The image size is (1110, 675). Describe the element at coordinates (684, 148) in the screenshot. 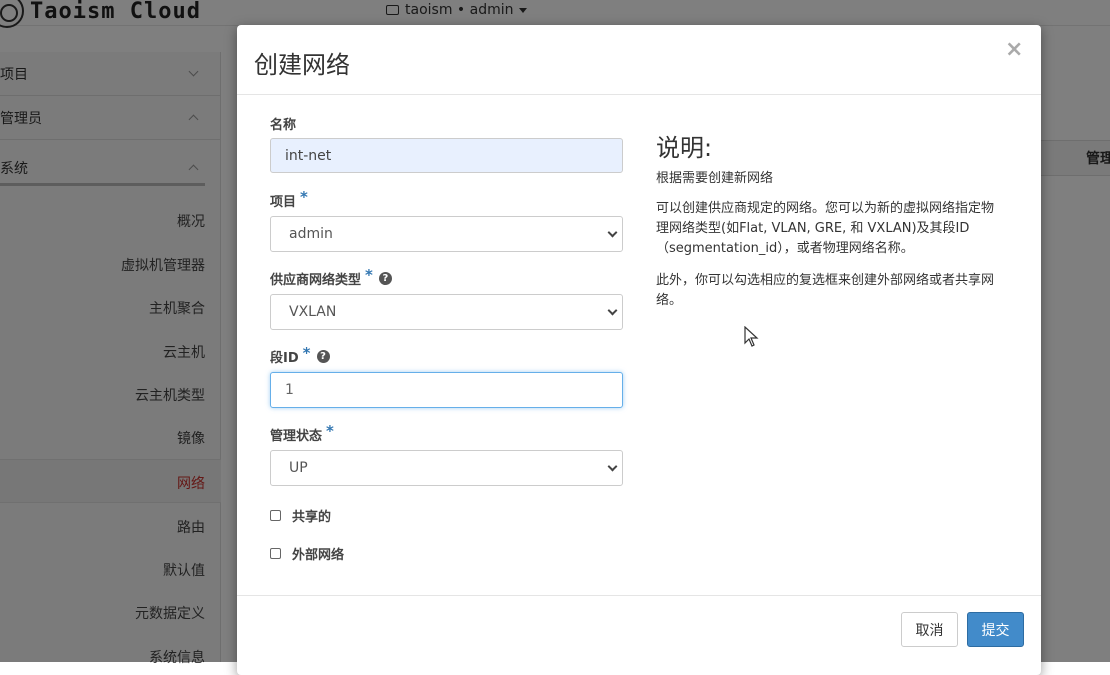

I see `description-title: 说明:` at that location.